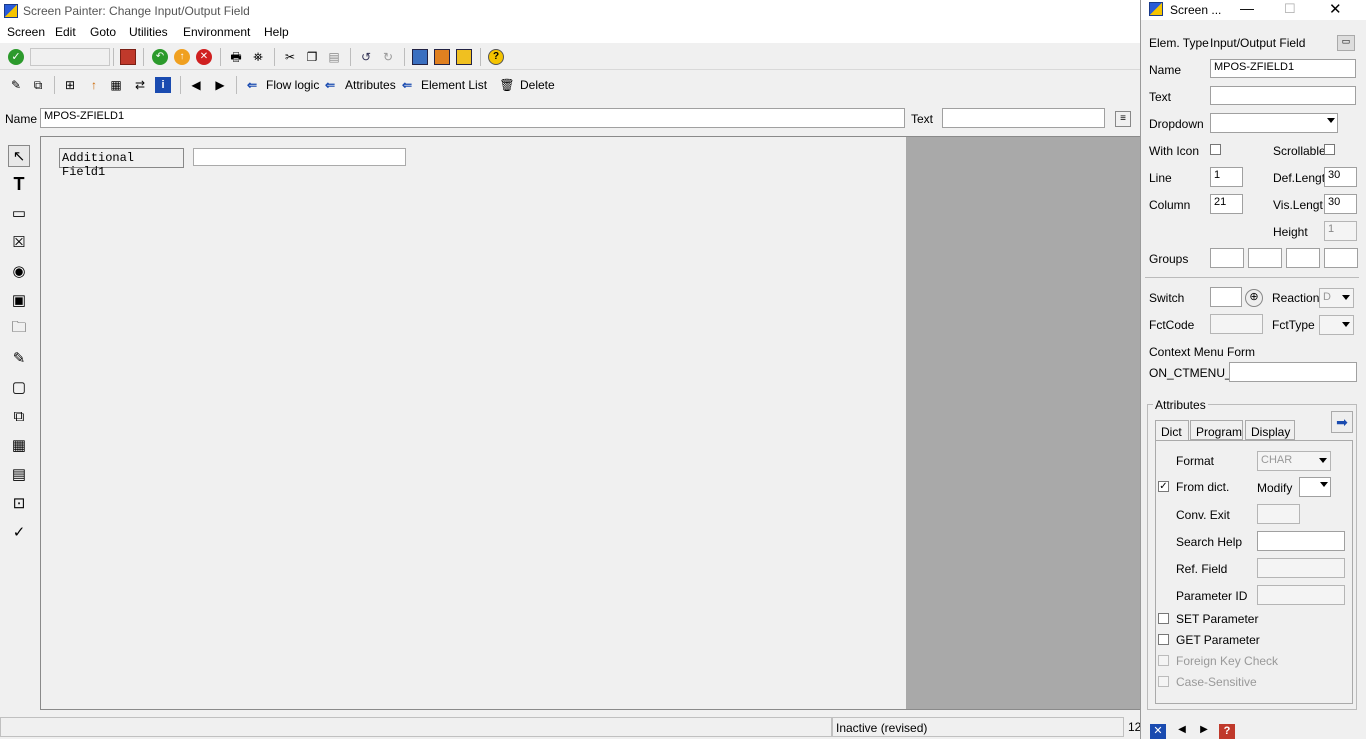 Image resolution: width=1366 pixels, height=739 pixels. What do you see at coordinates (252, 85) in the screenshot?
I see `flow-logic-arrow-icon: ⇐` at bounding box center [252, 85].